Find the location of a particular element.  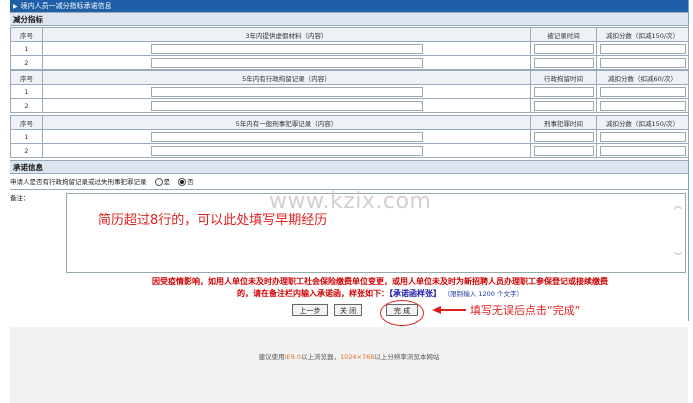

col-header-content: 5年内有一般刑事犯罪记录（内容） is located at coordinates (286, 122).